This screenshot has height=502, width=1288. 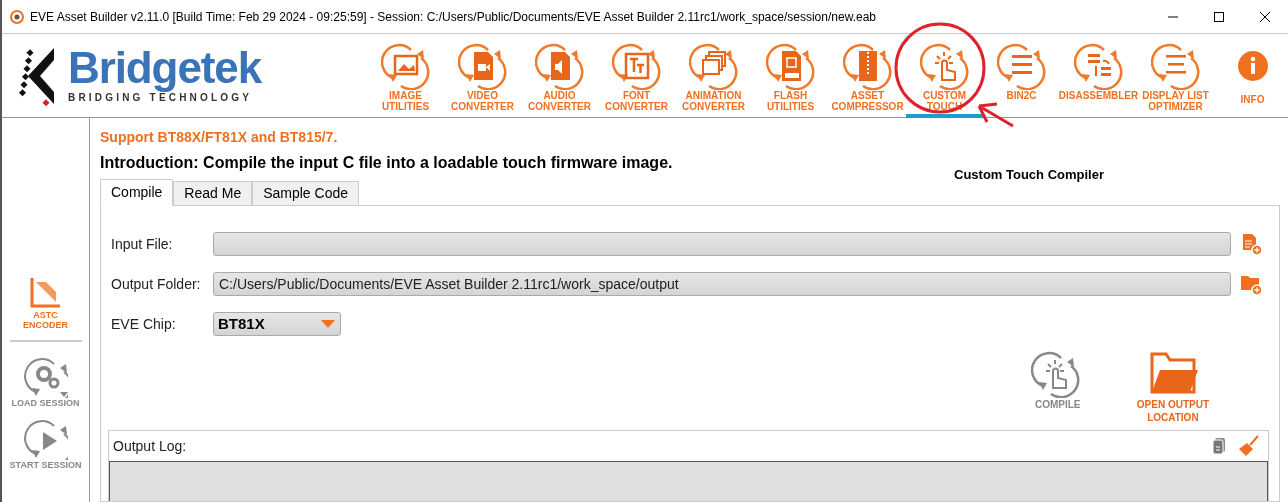 What do you see at coordinates (713, 100) in the screenshot?
I see `toolbar-label: ANIMATION CONVERTER` at bounding box center [713, 100].